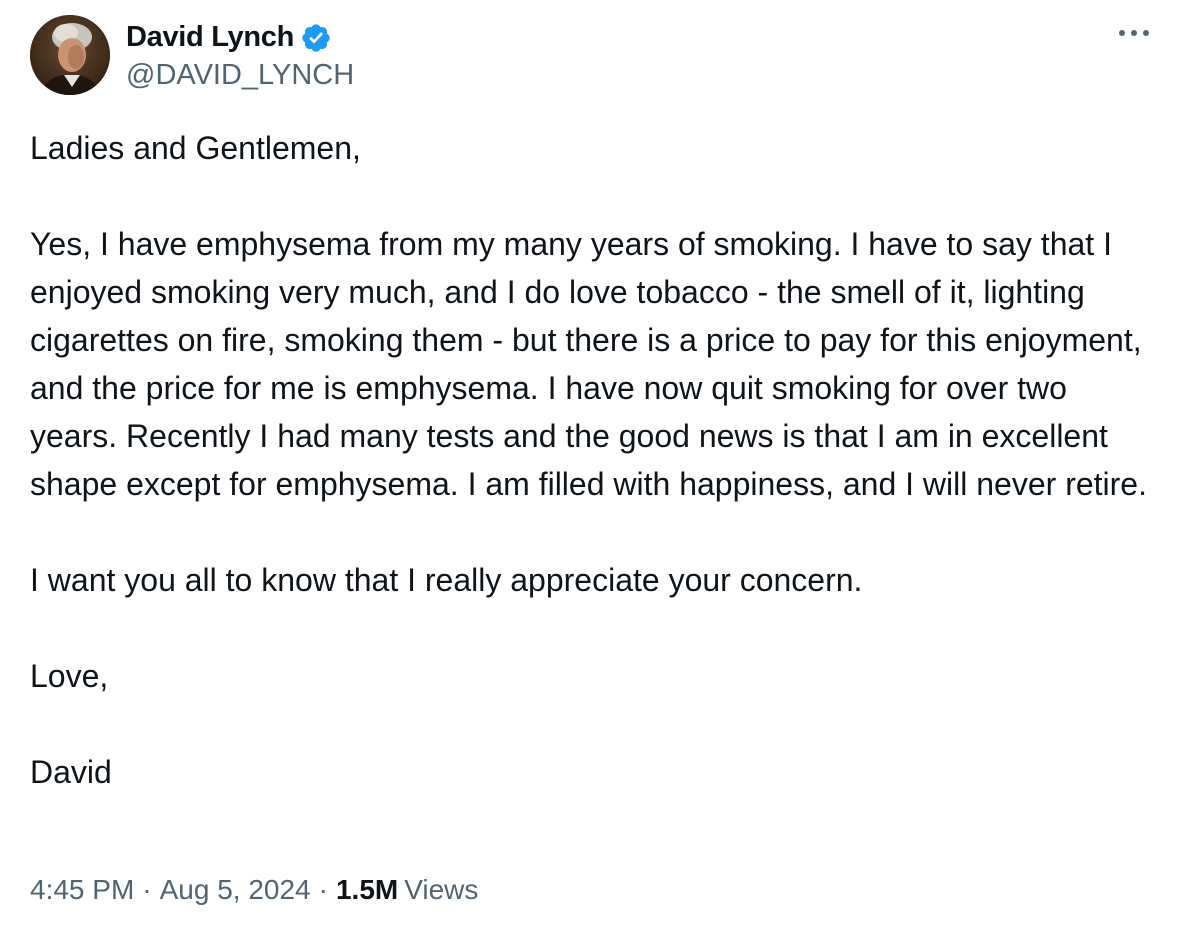  I want to click on tweet-header: David Lynch @DAVID_LYNCH, so click(192, 55).